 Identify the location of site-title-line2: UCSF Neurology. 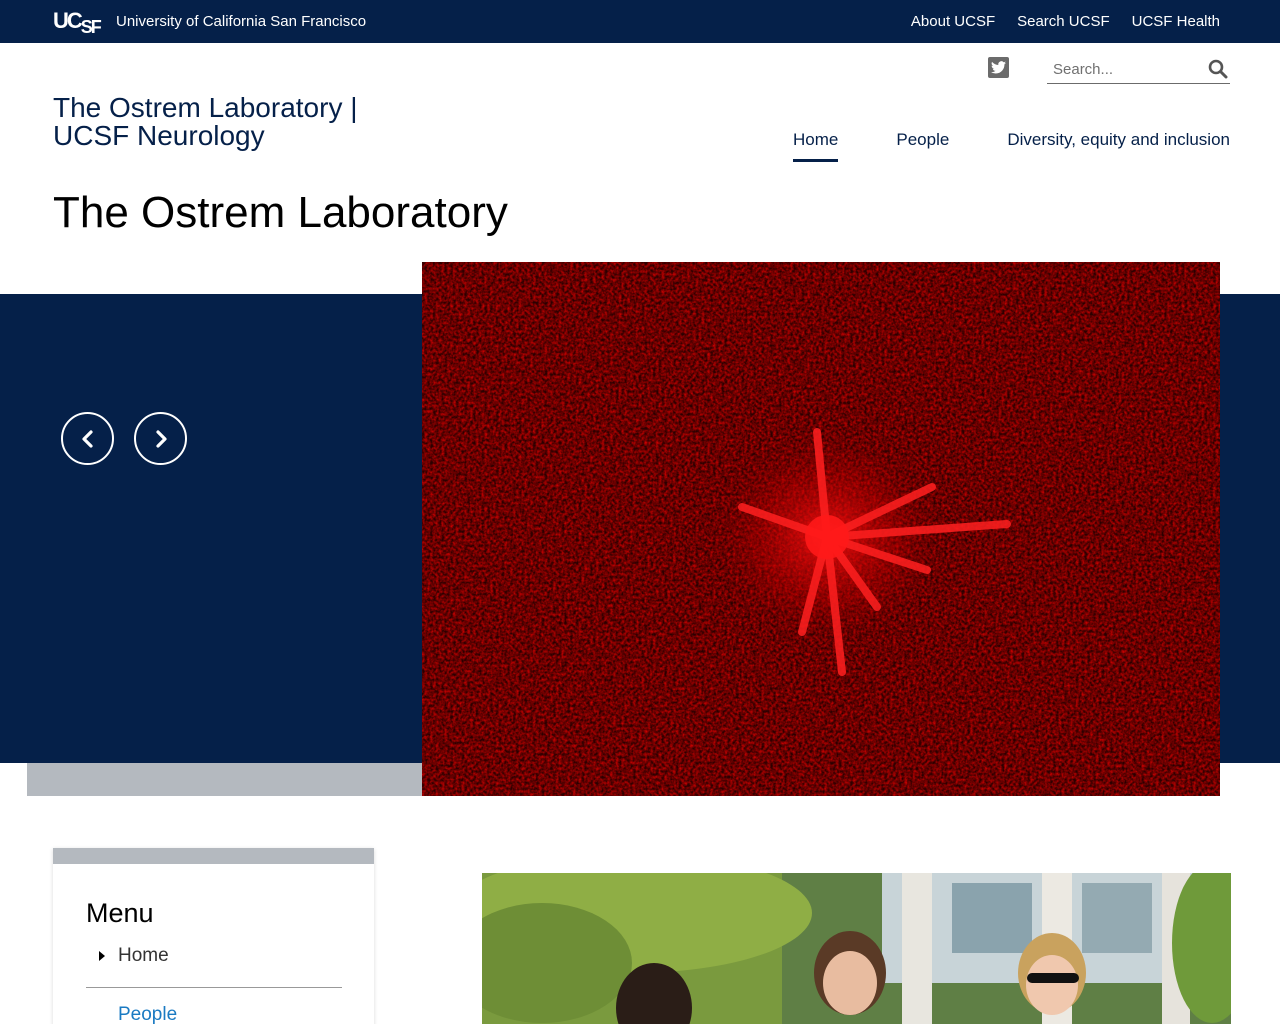
(159, 135).